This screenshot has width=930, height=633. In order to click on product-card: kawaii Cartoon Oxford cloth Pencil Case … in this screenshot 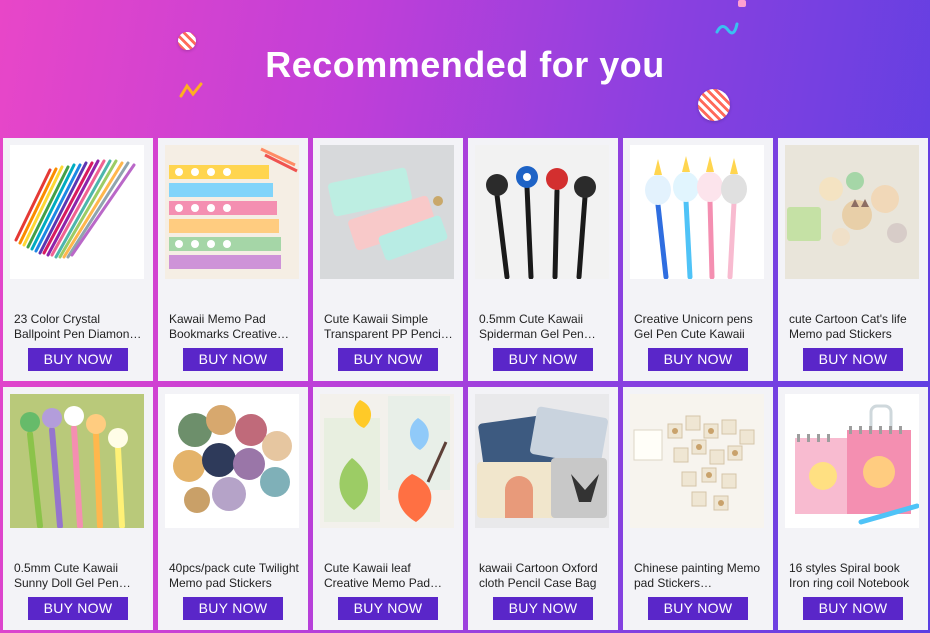, I will do `click(543, 508)`.